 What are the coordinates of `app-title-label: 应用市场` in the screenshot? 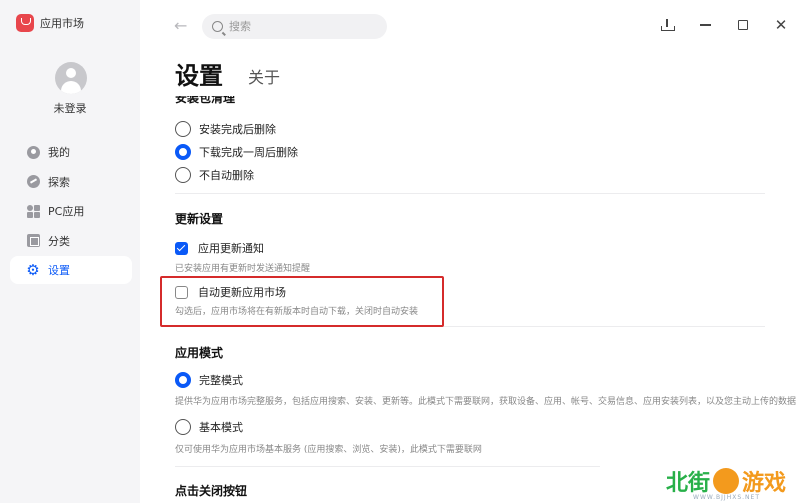 It's located at (62, 23).